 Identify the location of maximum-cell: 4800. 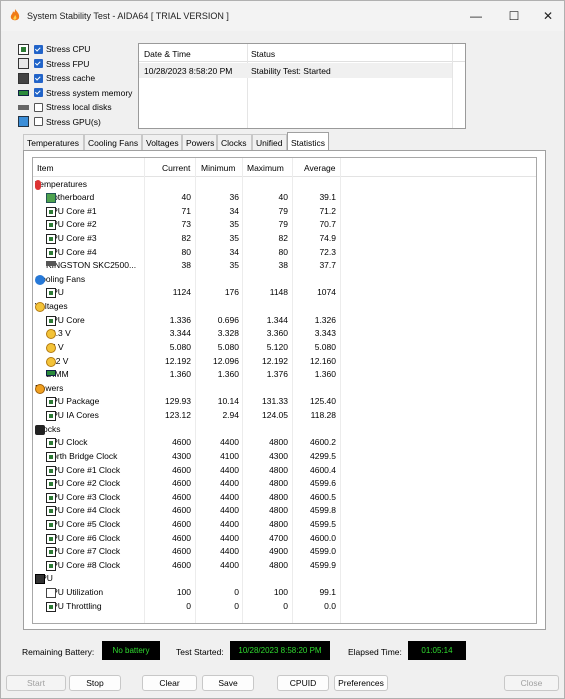
(278, 524).